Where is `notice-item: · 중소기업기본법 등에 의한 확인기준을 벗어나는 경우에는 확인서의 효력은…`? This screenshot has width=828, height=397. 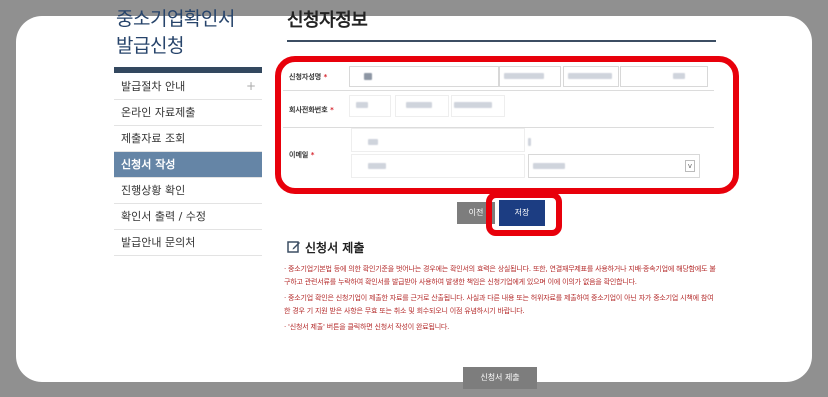
notice-item: · 중소기업기본법 등에 의한 확인기준을 벗어나는 경우에는 확인서의 효력은… is located at coordinates (500, 275).